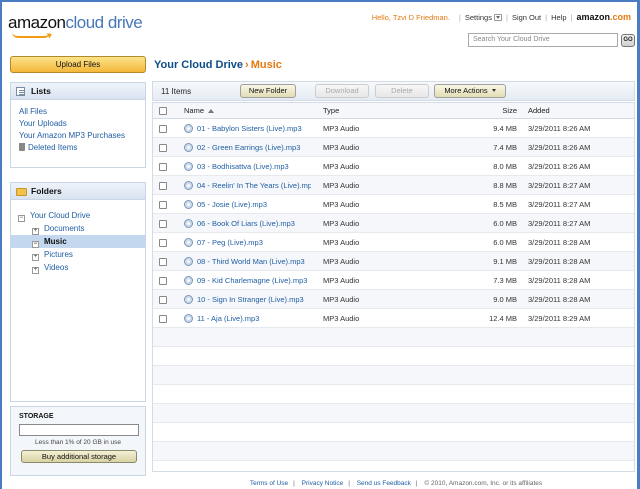  Describe the element at coordinates (410, 17) in the screenshot. I see `greeting: Hello, Tzvi D Friedman.` at that location.